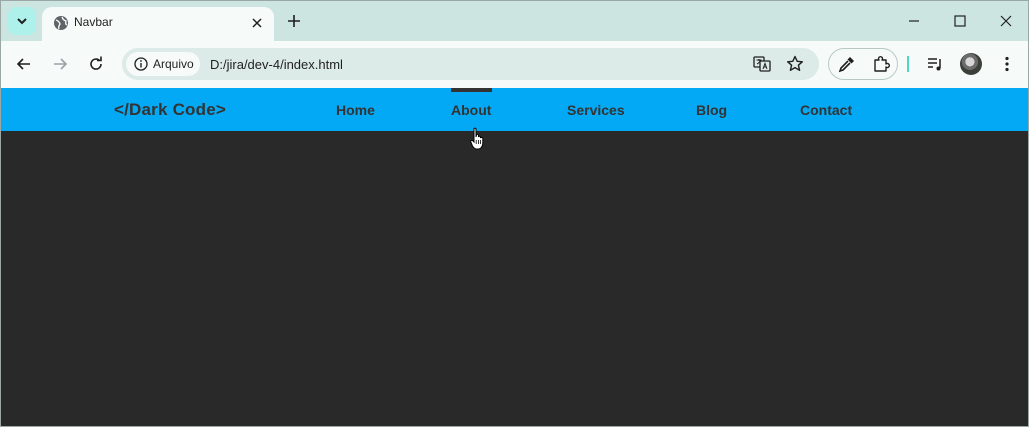  Describe the element at coordinates (24, 64) in the screenshot. I see `back-icon` at that location.